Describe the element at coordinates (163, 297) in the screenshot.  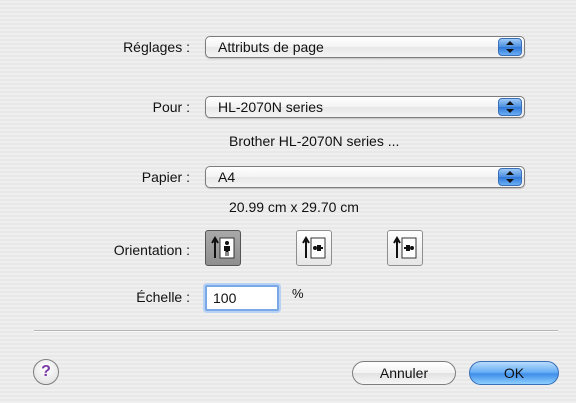
I see `scale-label: Échelle :` at that location.